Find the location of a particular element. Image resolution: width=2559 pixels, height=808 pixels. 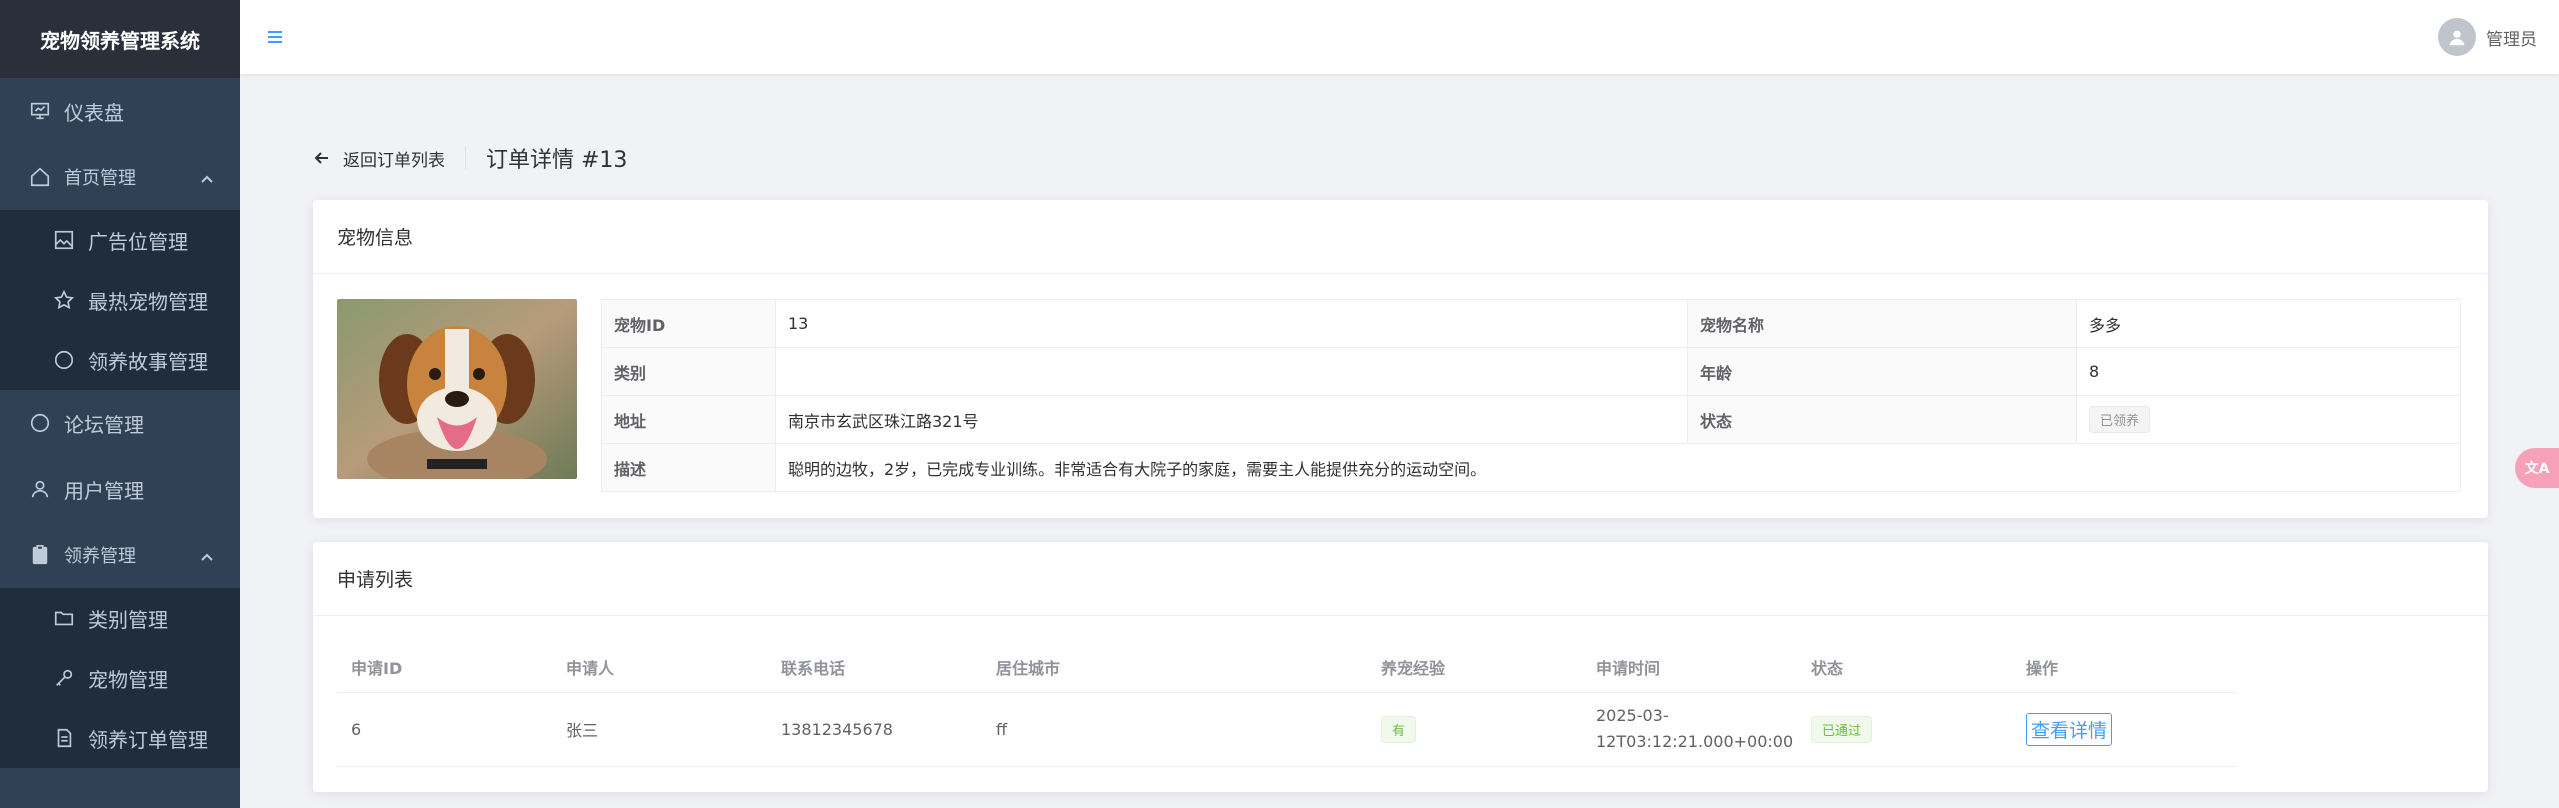

sidebar-item-label: 广告位管理 is located at coordinates (138, 241).